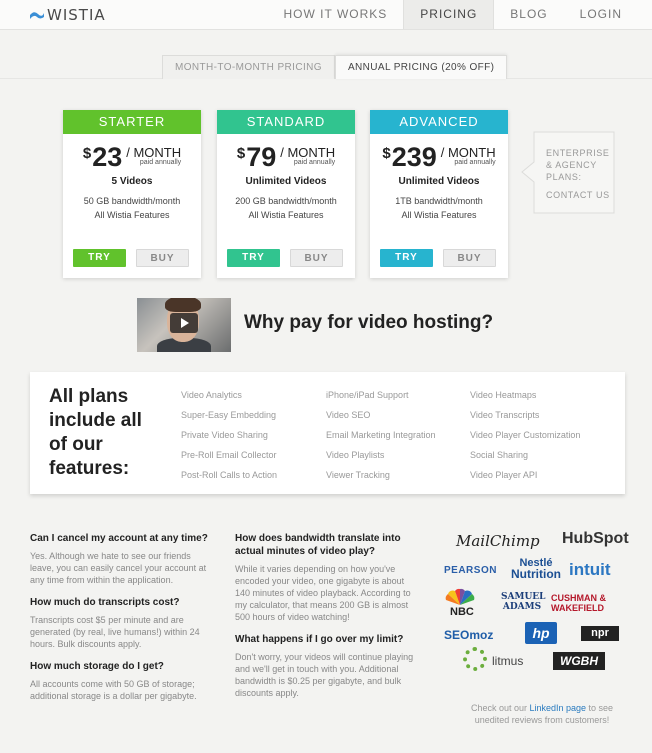 The image size is (652, 753). I want to click on seomoz-logo: SEOmoz, so click(469, 635).